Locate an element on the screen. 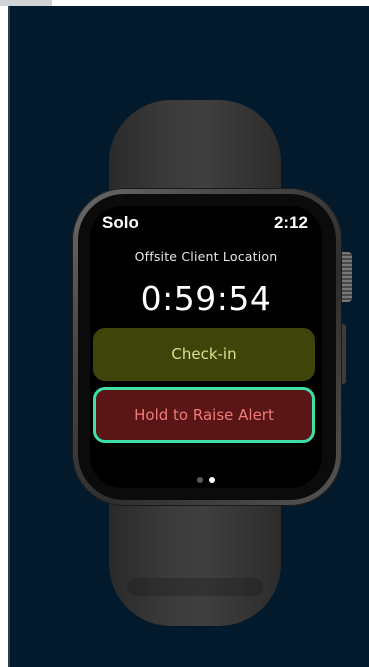 This screenshot has width=369, height=667. app-title: Solo is located at coordinates (120, 222).